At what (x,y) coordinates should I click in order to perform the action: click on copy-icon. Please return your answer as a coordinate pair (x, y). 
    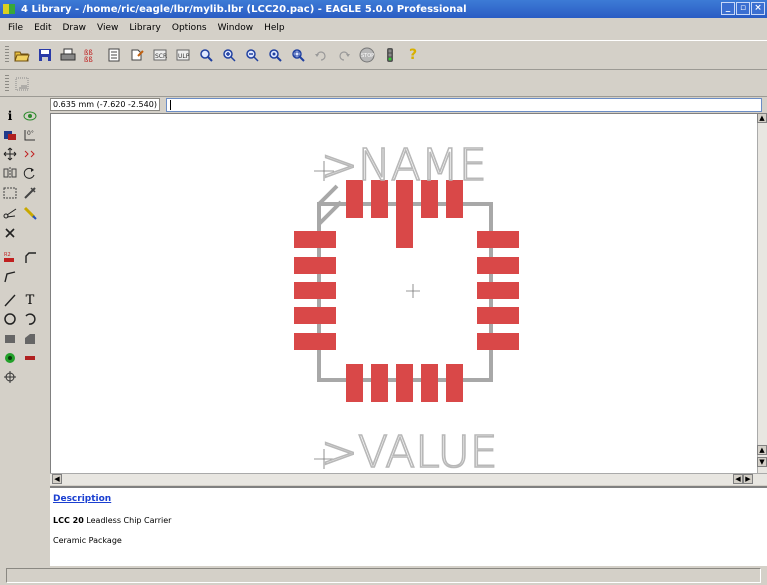
    Looking at the image, I should click on (30, 154).